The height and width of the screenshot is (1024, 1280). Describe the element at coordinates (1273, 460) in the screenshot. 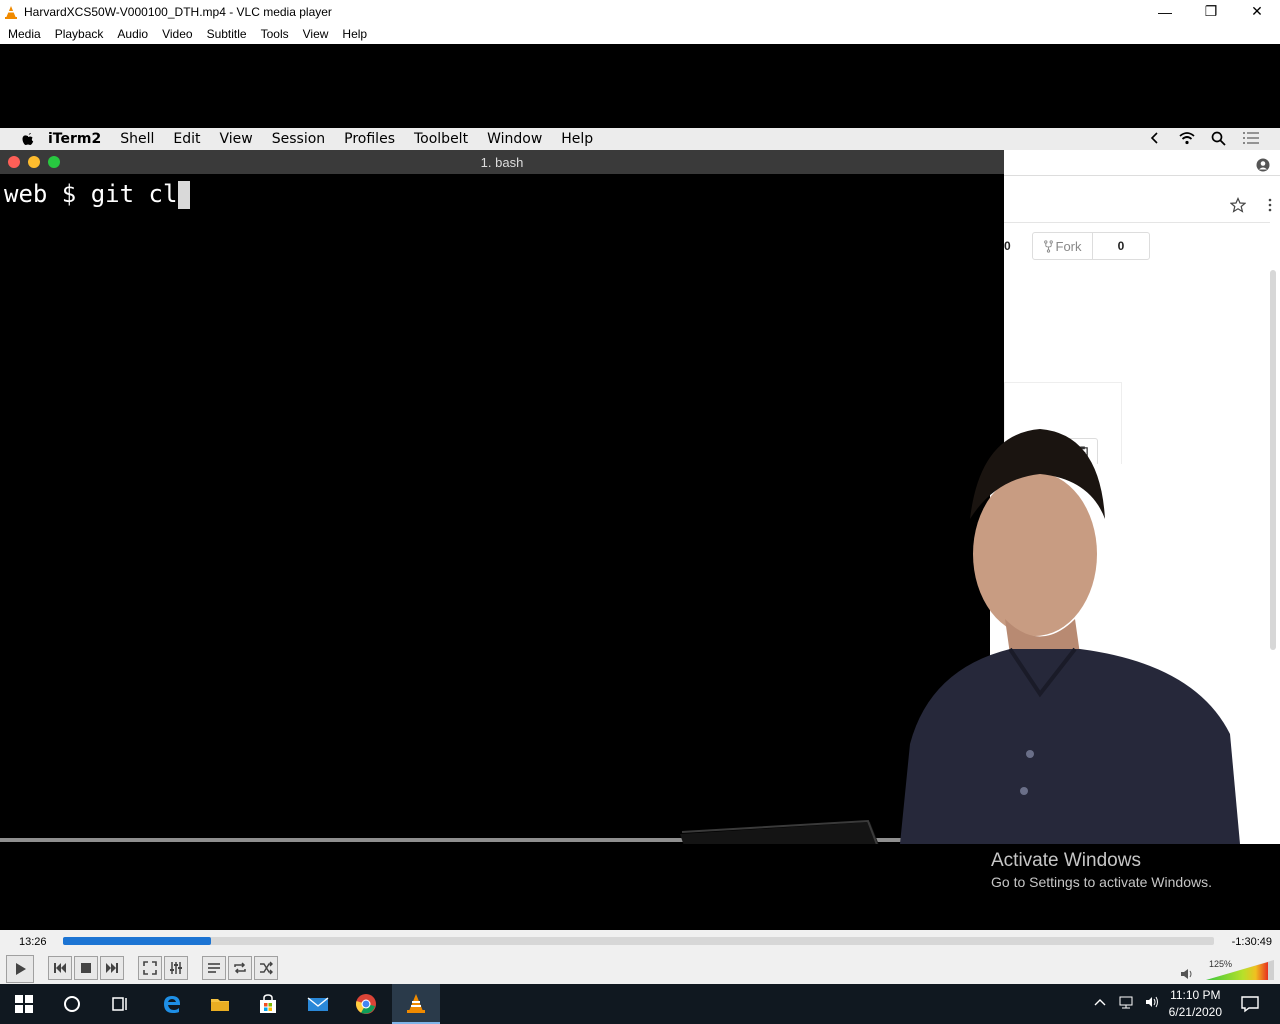

I see `browser-scrollbar` at that location.